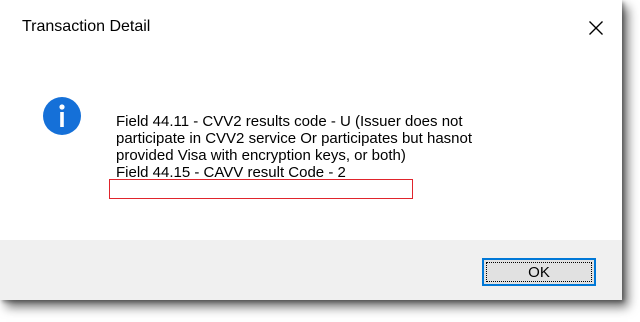 The image size is (640, 322). What do you see at coordinates (86, 26) in the screenshot?
I see `dialog-title: Transaction Detail` at bounding box center [86, 26].